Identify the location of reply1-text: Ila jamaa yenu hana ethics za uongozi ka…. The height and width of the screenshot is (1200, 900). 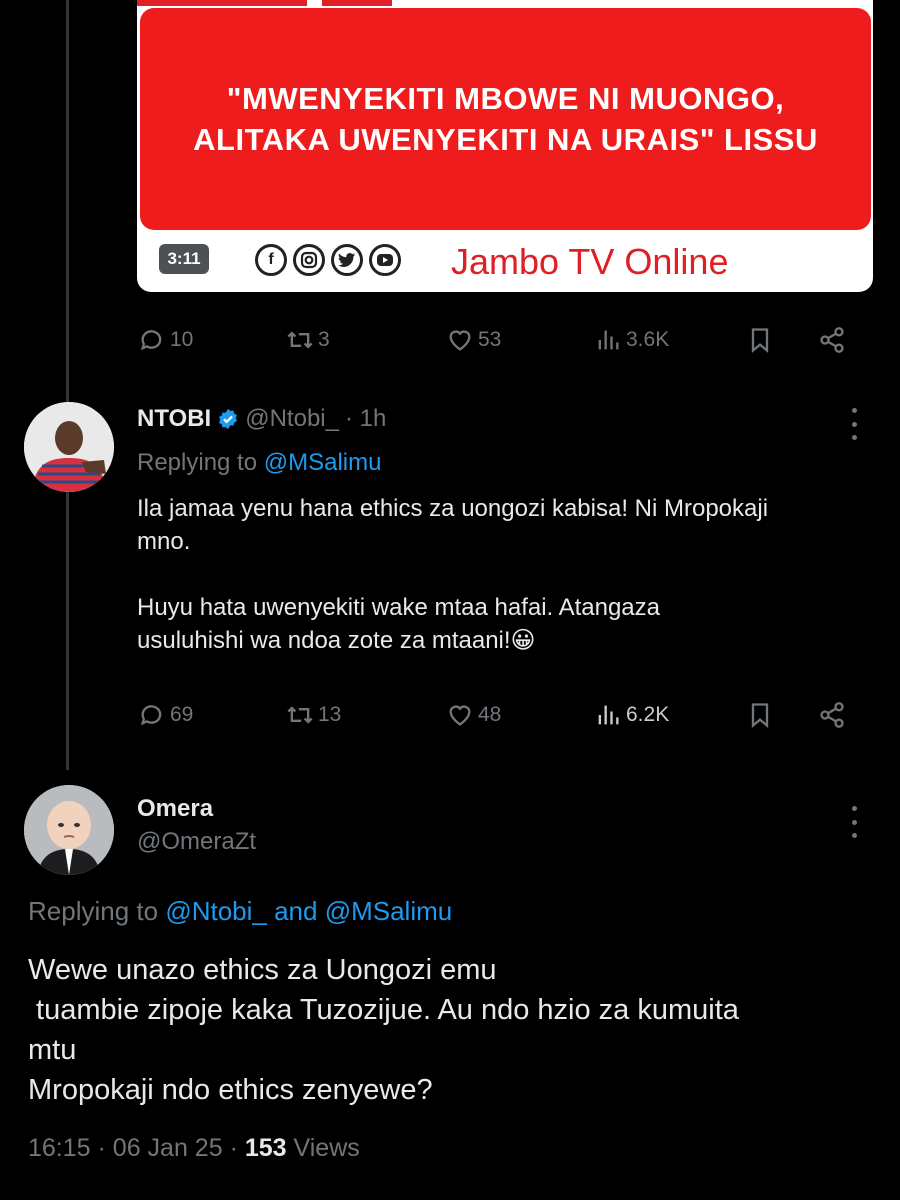
(507, 574).